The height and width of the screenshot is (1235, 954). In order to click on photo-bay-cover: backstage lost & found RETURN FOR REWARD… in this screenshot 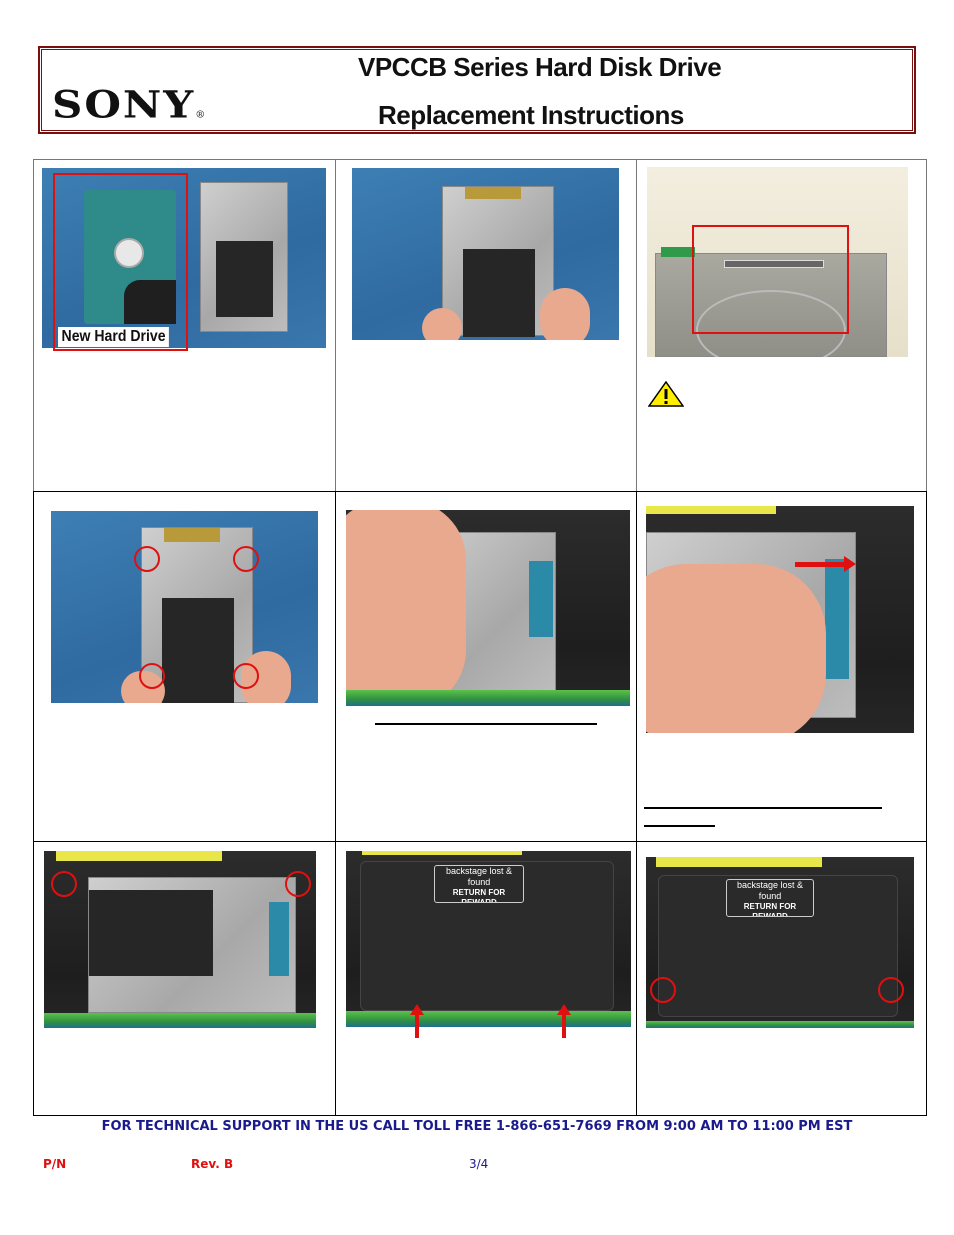, I will do `click(488, 939)`.